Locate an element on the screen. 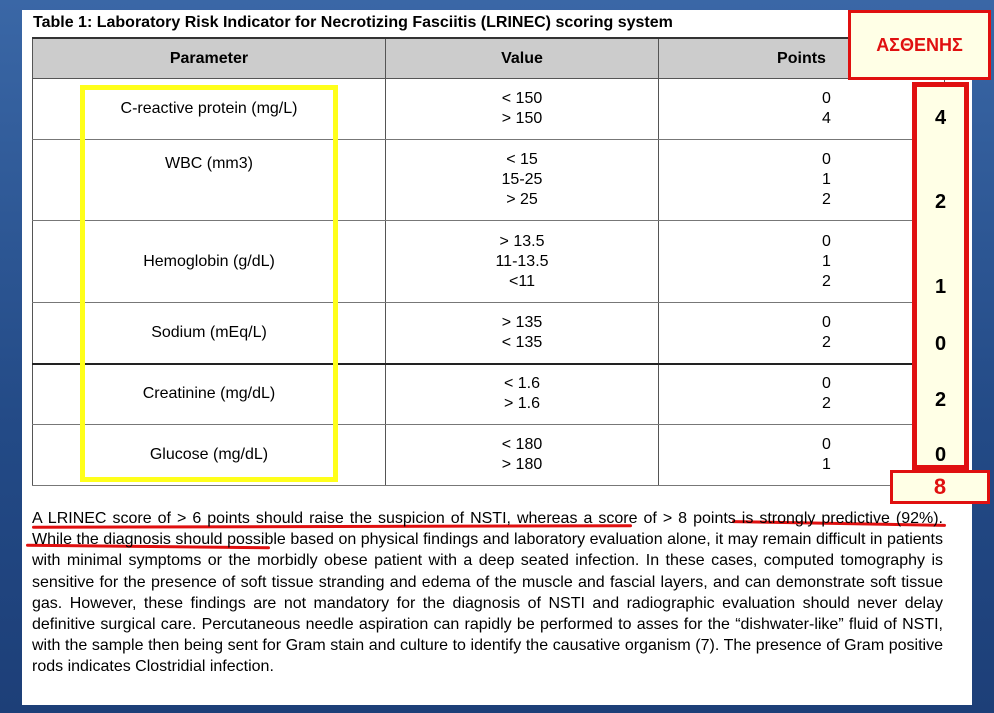 Image resolution: width=994 pixels, height=713 pixels. row-values: < 180 > 180 is located at coordinates (522, 455).